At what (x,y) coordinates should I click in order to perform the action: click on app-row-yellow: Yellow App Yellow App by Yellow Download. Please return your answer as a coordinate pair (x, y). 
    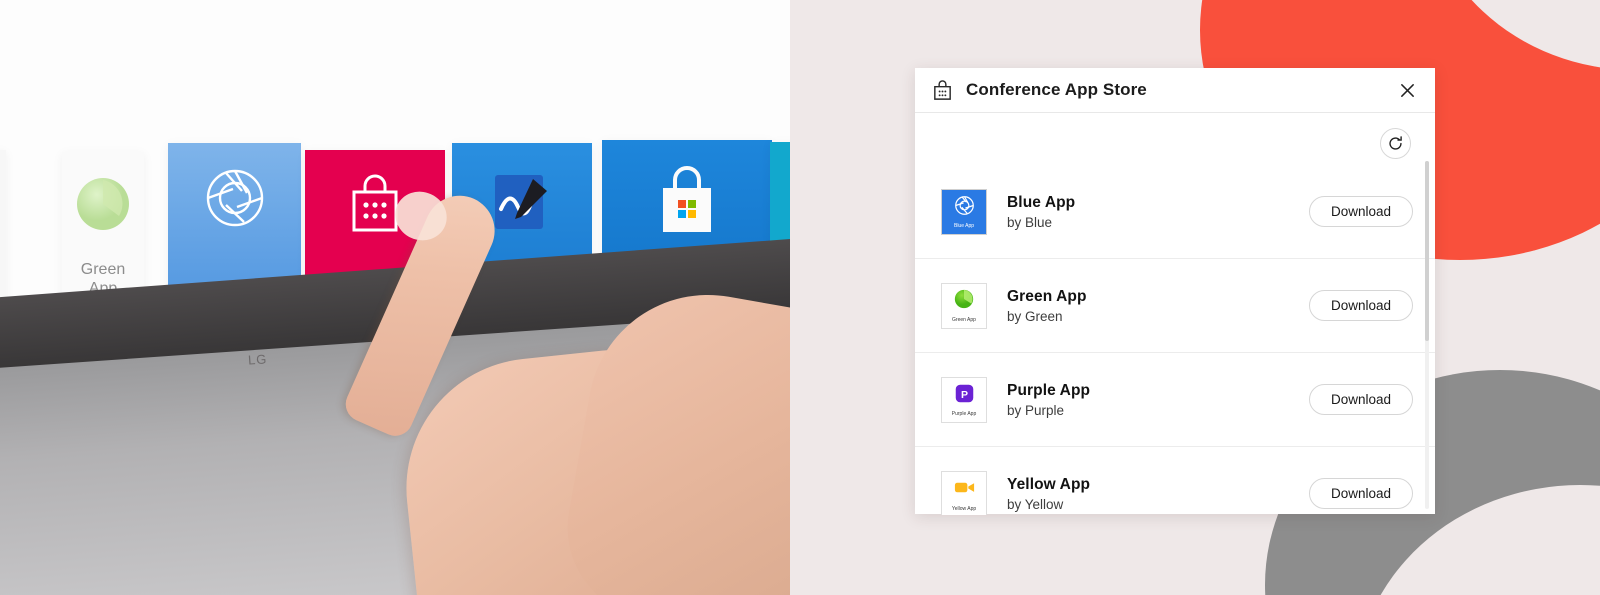
    Looking at the image, I should click on (1175, 481).